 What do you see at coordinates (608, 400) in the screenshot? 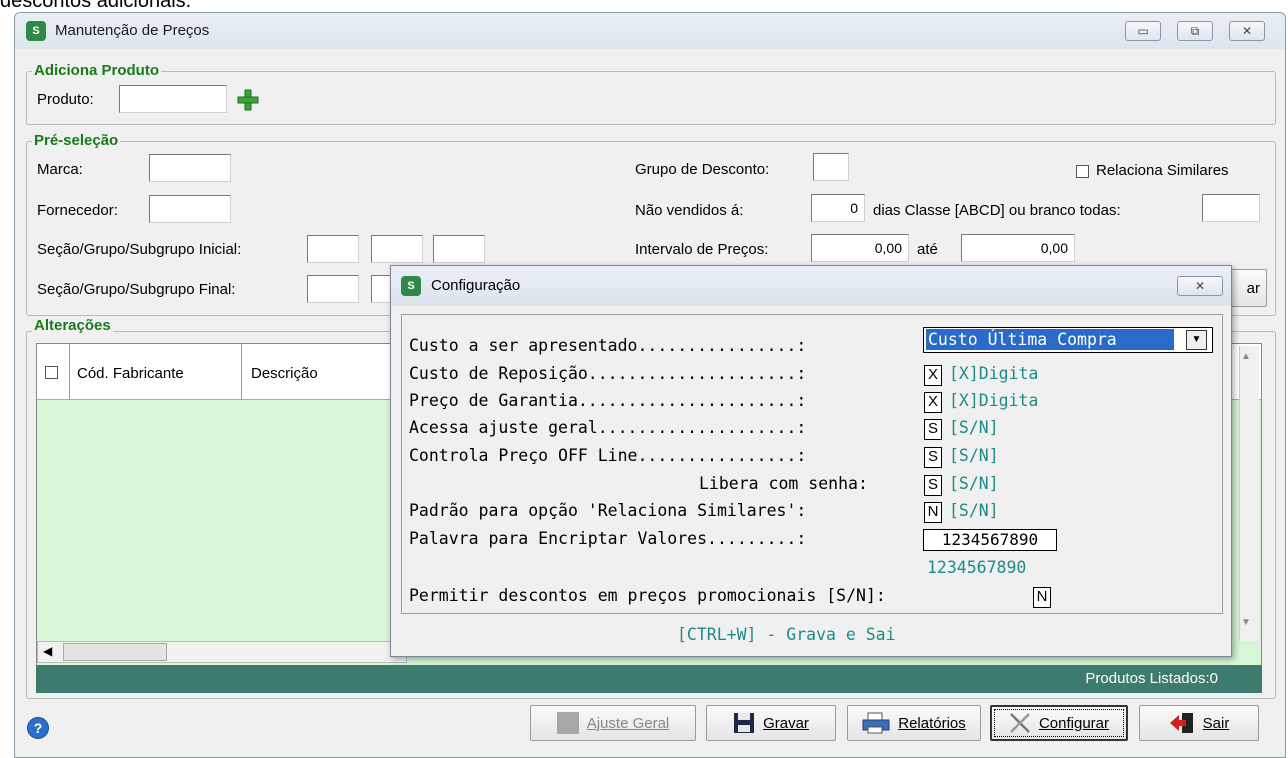
I see `preco-garantia-label: Preço de Garantia......................:` at bounding box center [608, 400].